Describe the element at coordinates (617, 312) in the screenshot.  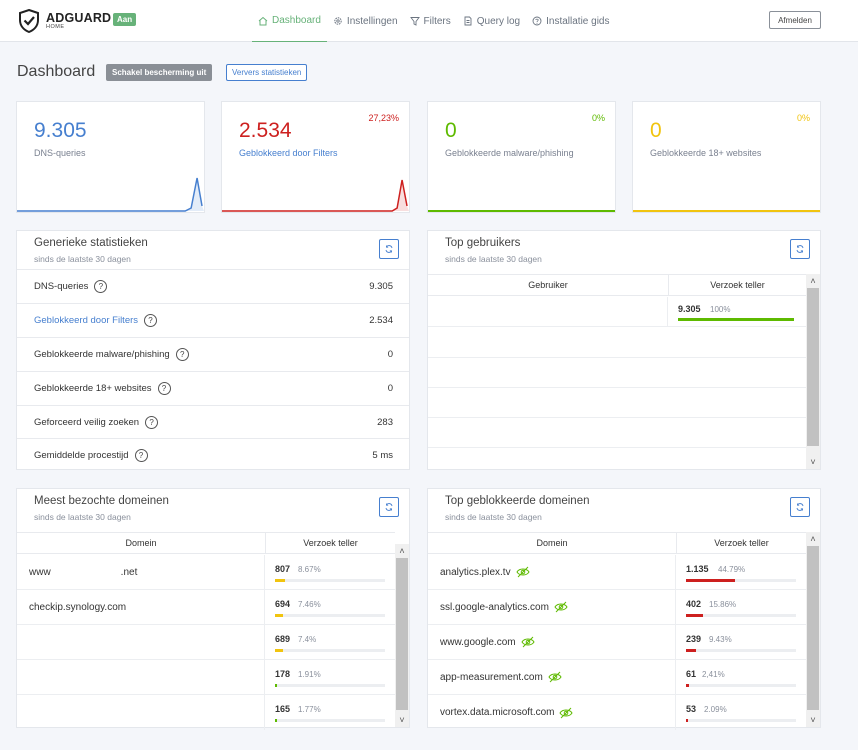
I see `table-row: 9.305 100%` at that location.